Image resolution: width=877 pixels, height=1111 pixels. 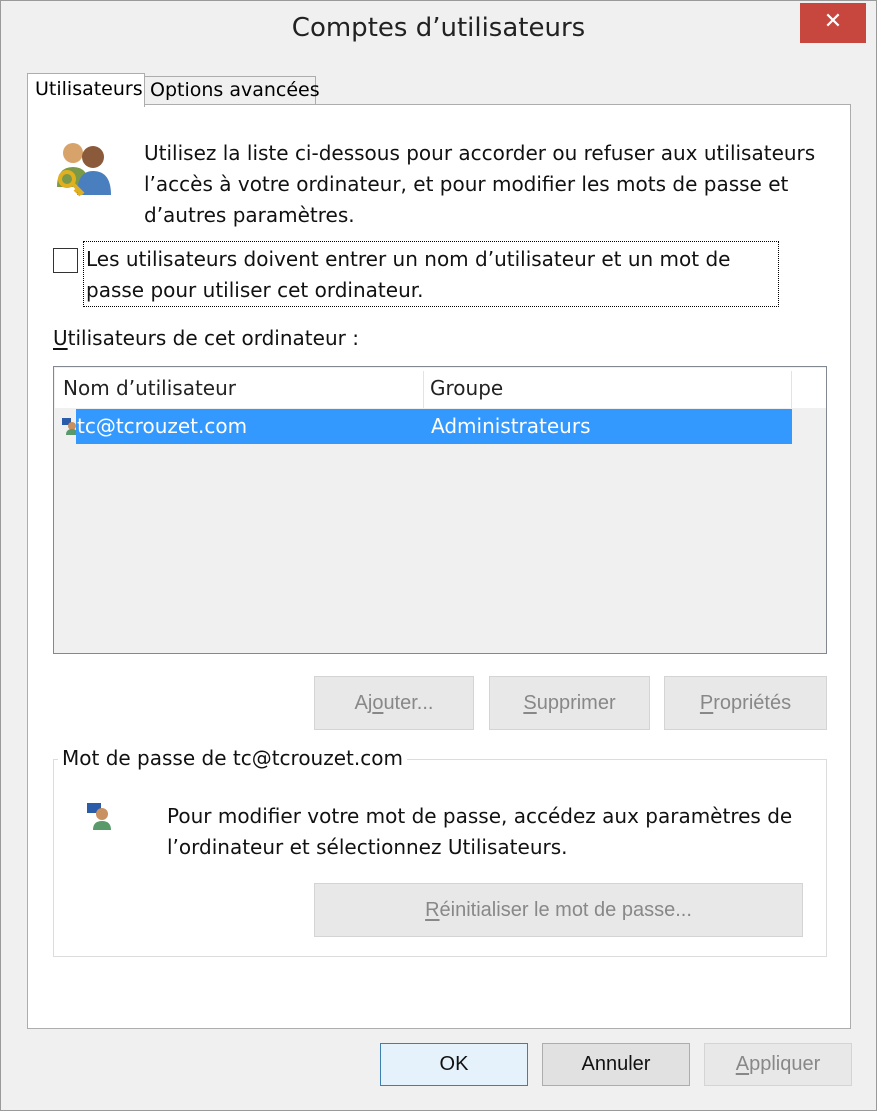 What do you see at coordinates (530, 703) in the screenshot?
I see `remove-label-accel: S` at bounding box center [530, 703].